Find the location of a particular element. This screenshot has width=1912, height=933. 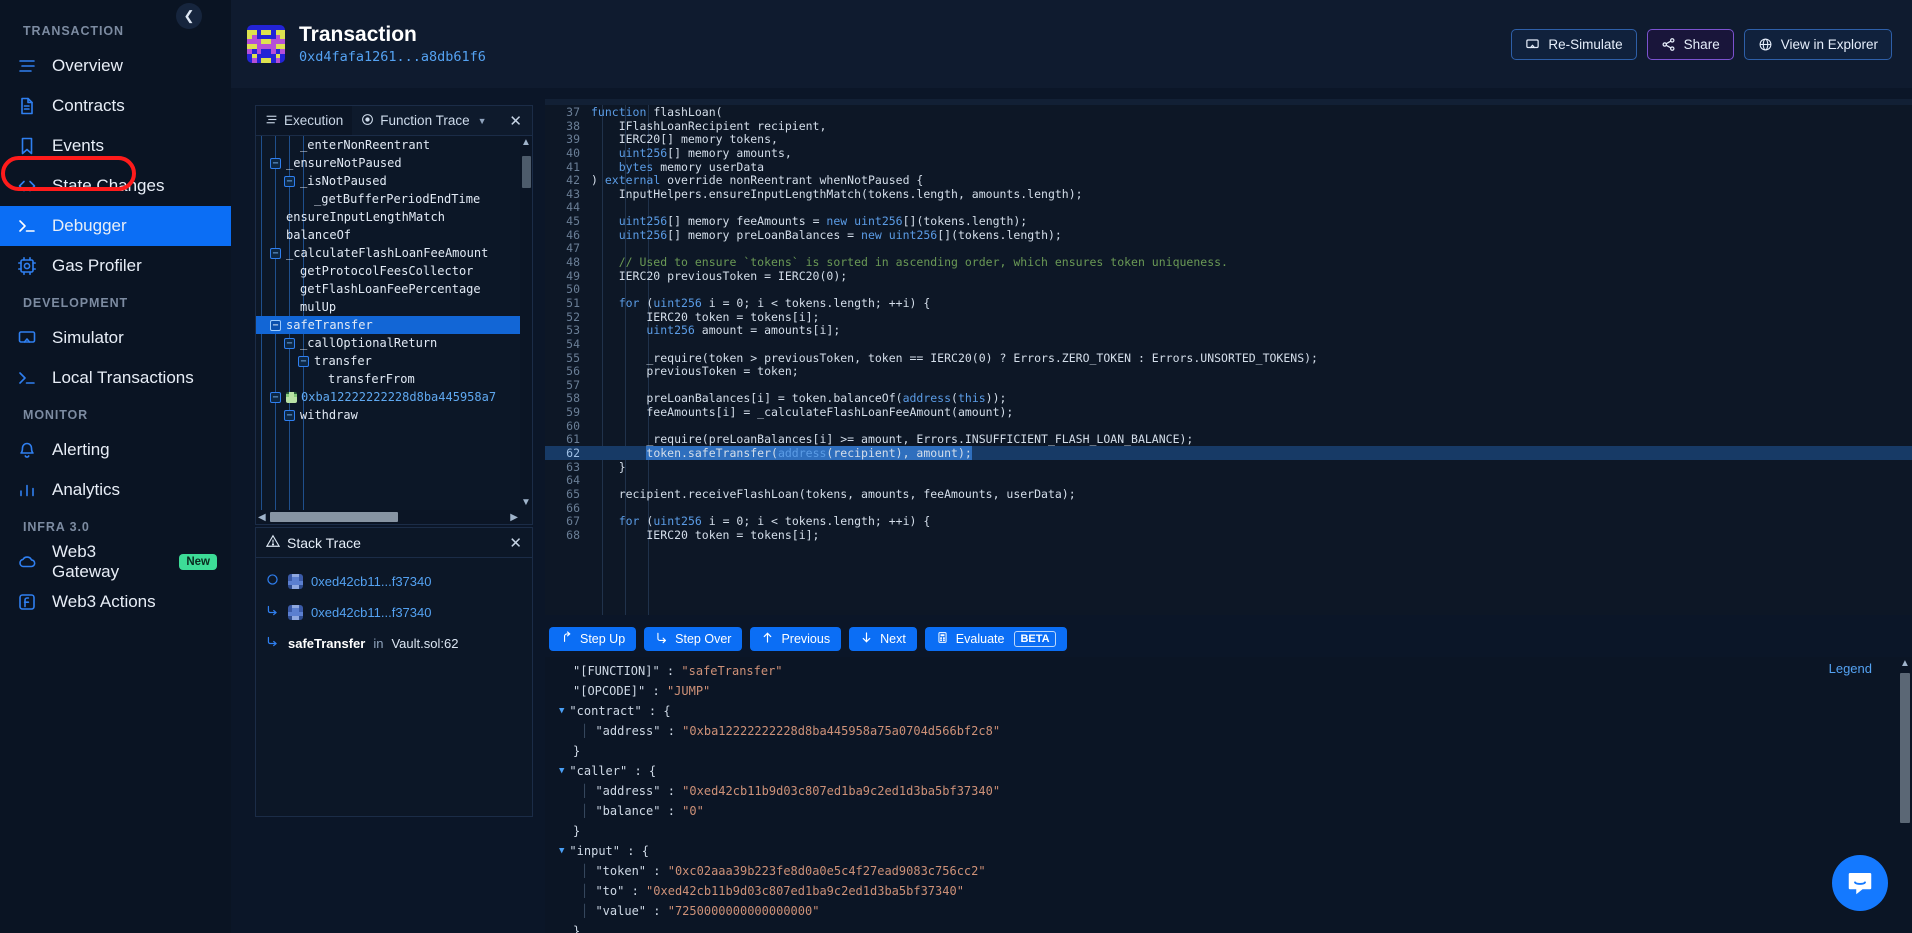

step-over-button: Step Over is located at coordinates (693, 639).